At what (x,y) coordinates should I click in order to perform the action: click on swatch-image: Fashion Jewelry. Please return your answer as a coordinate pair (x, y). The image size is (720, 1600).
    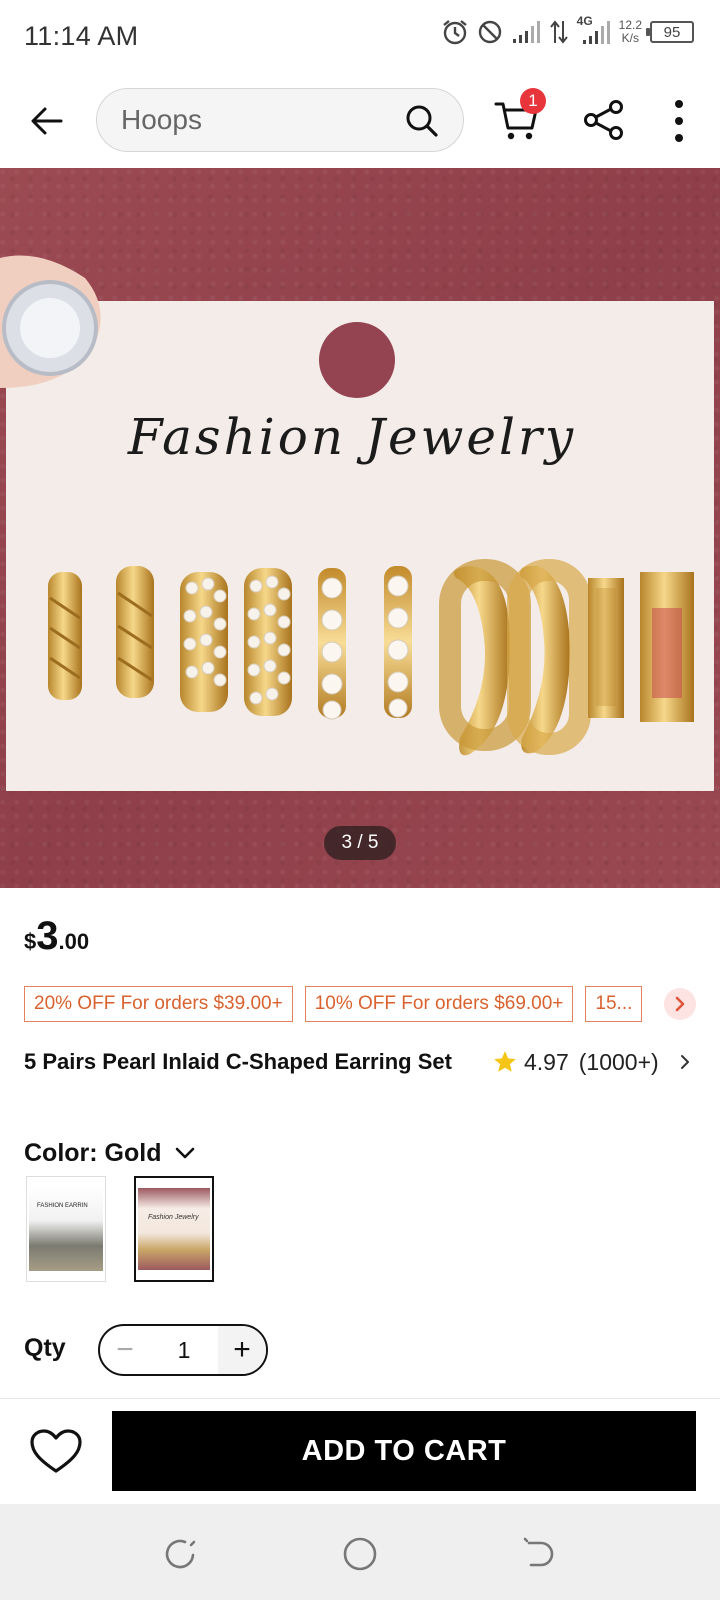
    Looking at the image, I should click on (174, 1229).